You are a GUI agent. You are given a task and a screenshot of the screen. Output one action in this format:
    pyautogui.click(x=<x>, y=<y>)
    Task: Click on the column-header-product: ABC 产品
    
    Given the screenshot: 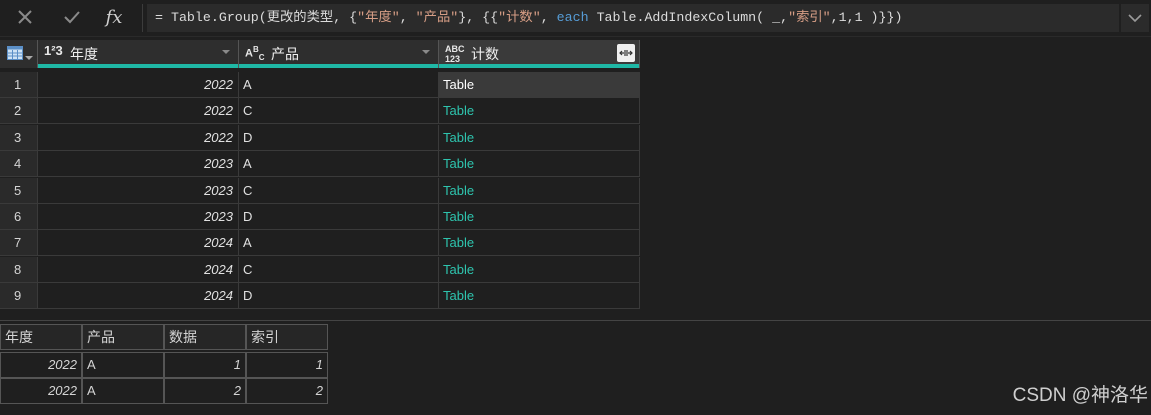 What is the action you would take?
    pyautogui.click(x=339, y=54)
    